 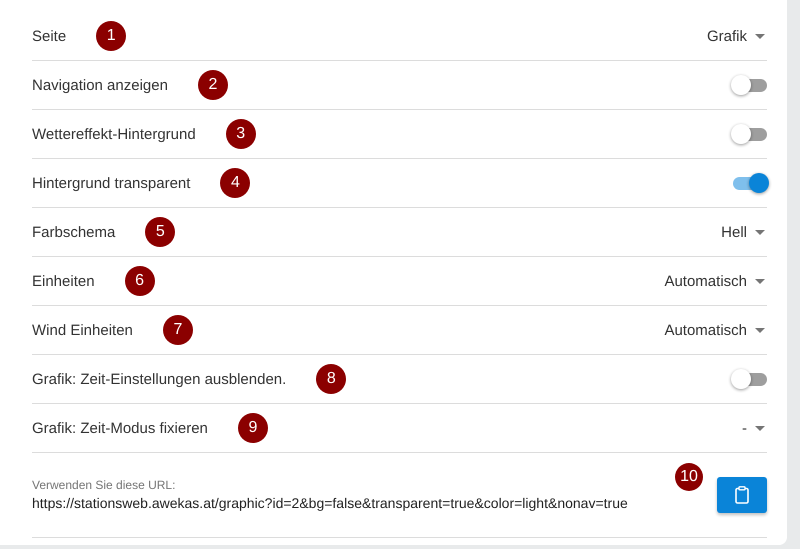 I want to click on clipboard-icon, so click(x=742, y=495).